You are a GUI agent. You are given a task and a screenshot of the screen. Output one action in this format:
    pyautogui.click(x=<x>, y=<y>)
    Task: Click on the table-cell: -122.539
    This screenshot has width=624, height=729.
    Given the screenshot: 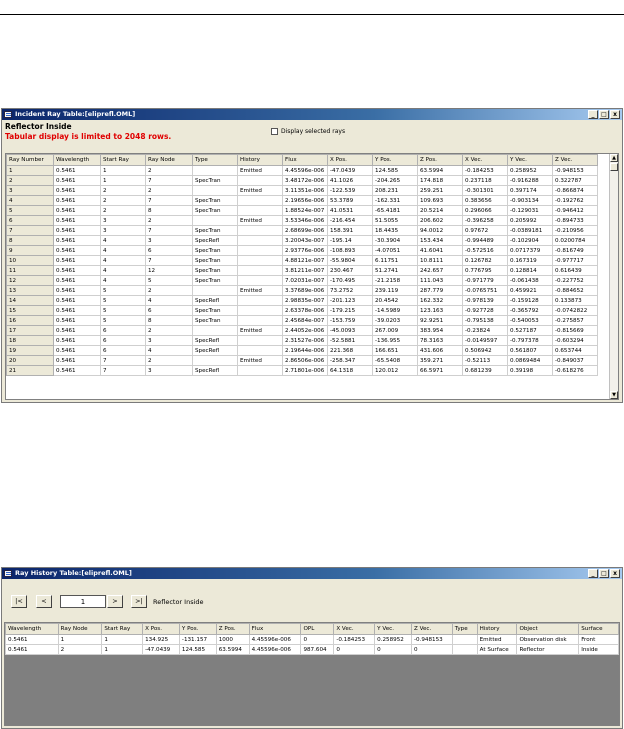 What is the action you would take?
    pyautogui.click(x=350, y=190)
    